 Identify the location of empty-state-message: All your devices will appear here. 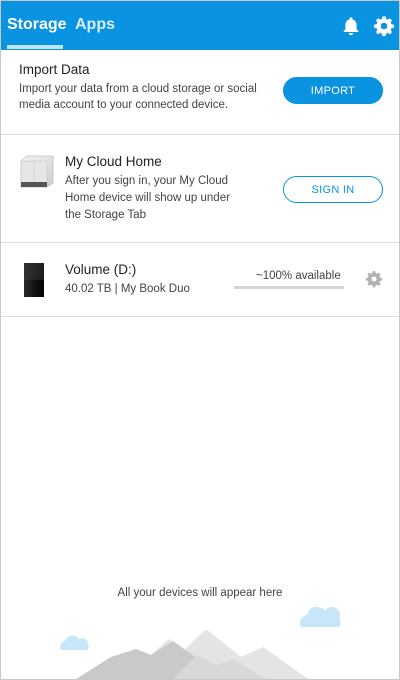
(200, 593).